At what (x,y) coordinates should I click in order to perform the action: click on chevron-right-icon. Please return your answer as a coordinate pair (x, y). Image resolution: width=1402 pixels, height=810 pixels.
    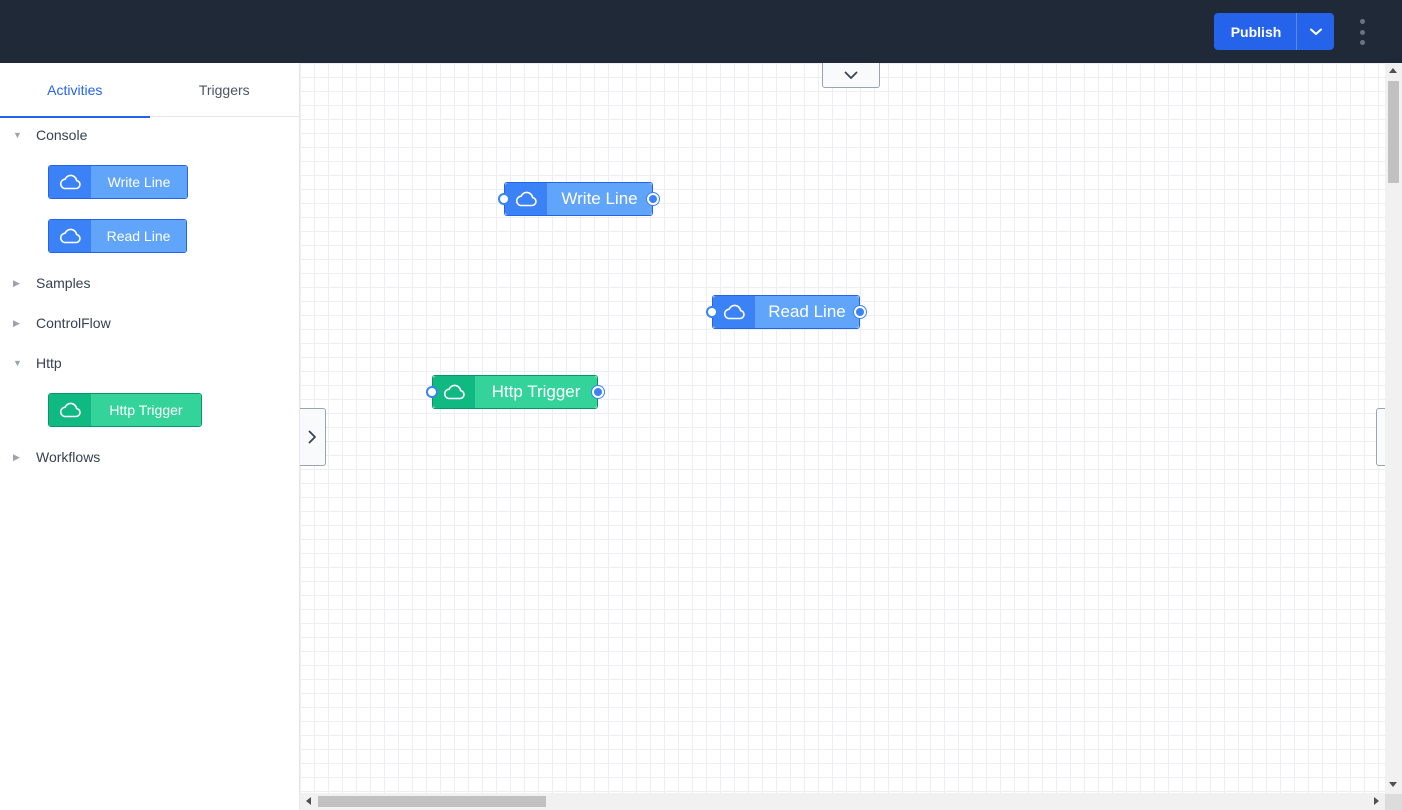
    Looking at the image, I should click on (312, 437).